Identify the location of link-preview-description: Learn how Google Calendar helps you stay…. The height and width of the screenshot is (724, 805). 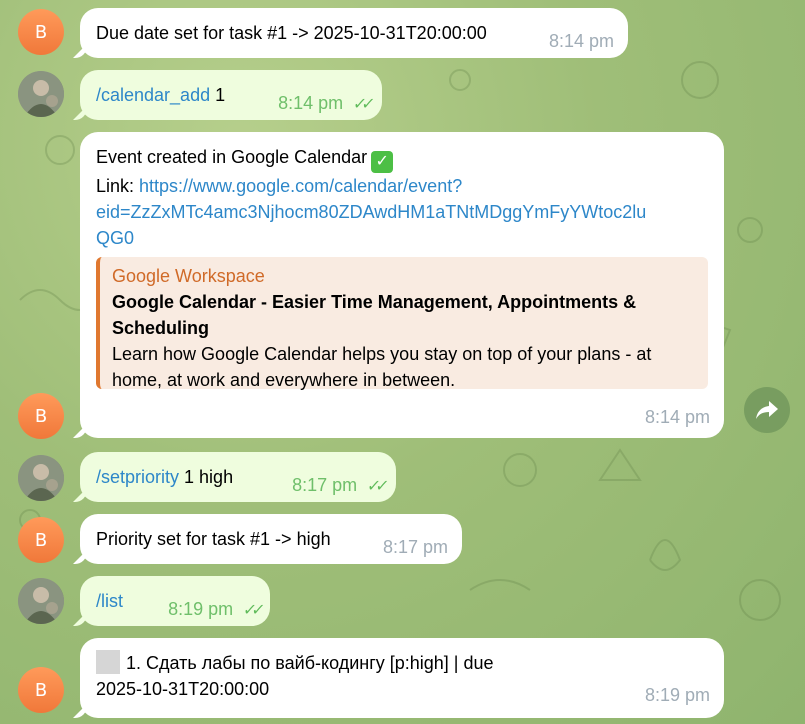
(382, 367).